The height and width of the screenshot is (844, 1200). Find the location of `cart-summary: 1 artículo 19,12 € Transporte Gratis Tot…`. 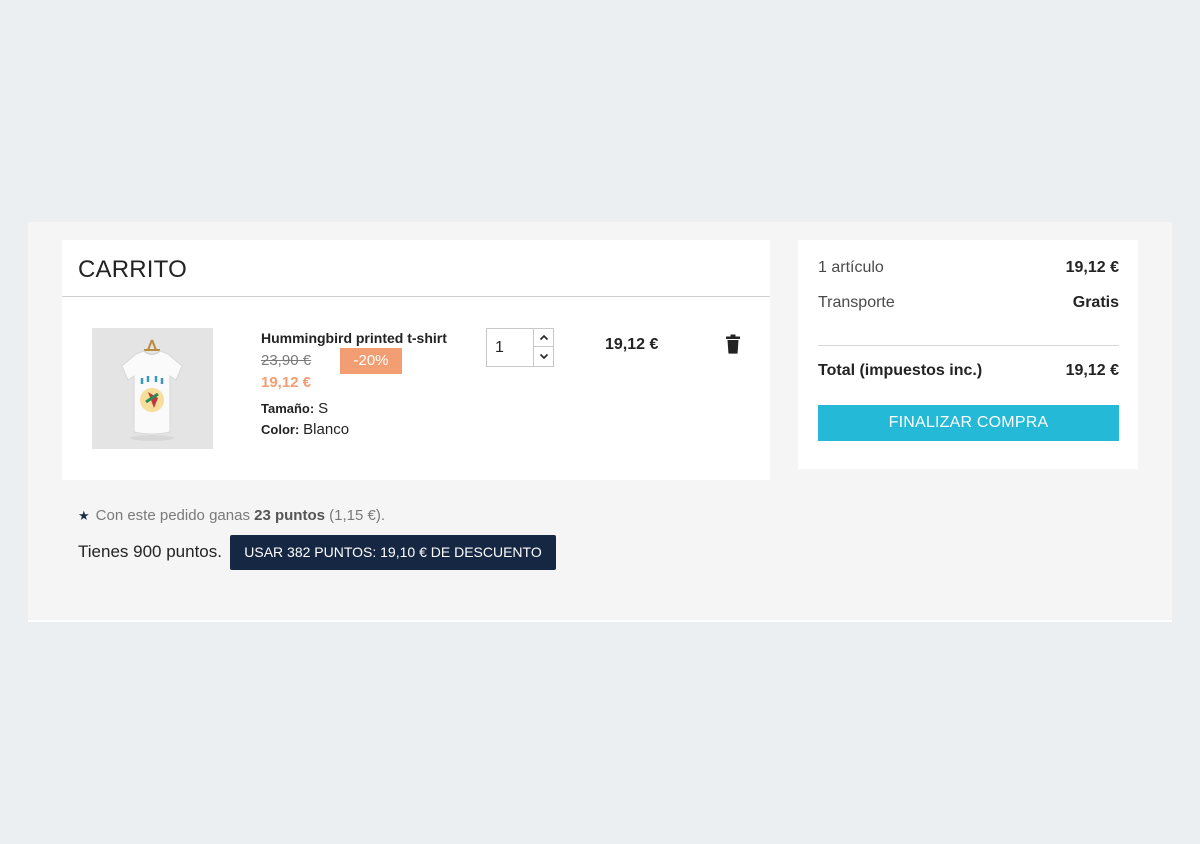

cart-summary: 1 artículo 19,12 € Transporte Gratis Tot… is located at coordinates (968, 354).